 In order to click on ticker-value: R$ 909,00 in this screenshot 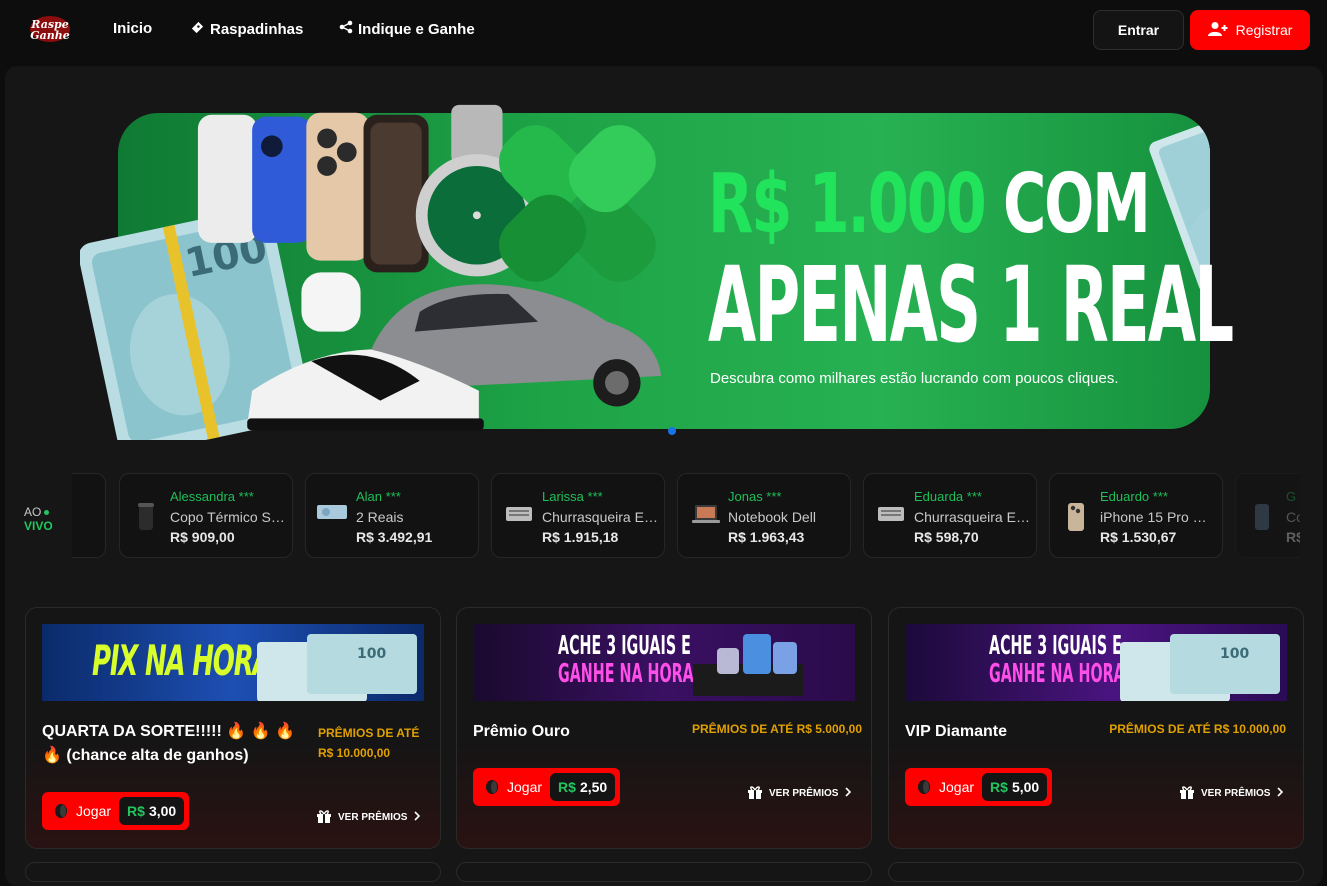, I will do `click(202, 537)`.